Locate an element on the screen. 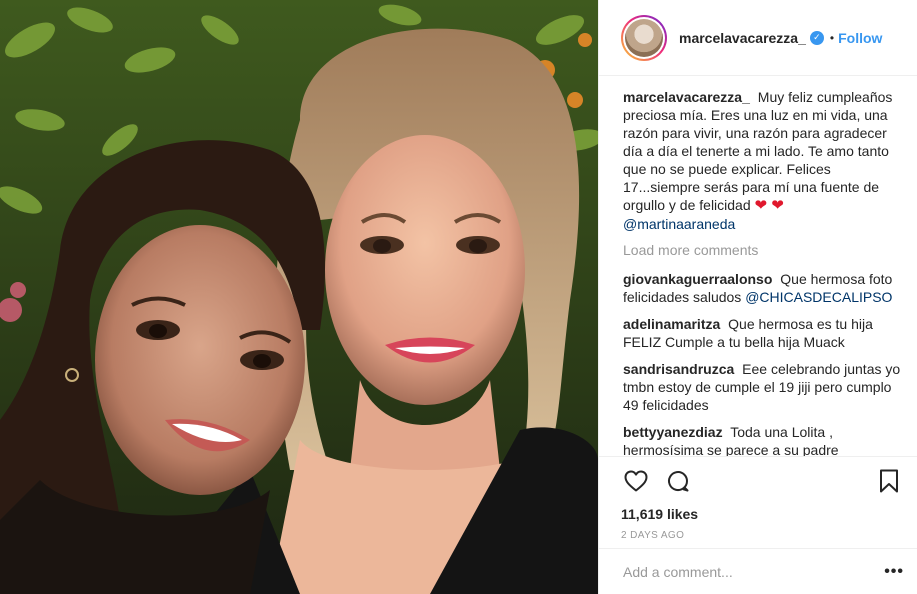 This screenshot has width=917, height=594. bookmark-icon is located at coordinates (889, 481).